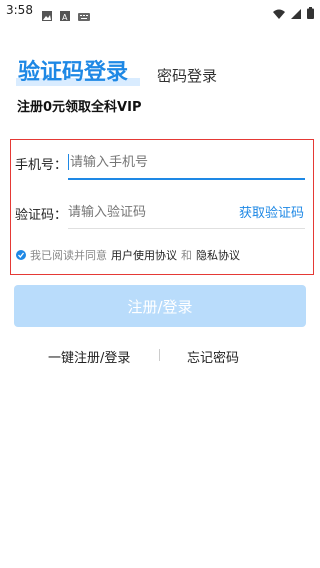 The width and height of the screenshot is (320, 568). Describe the element at coordinates (271, 211) in the screenshot. I see `get-code-button: 获取验证码` at that location.